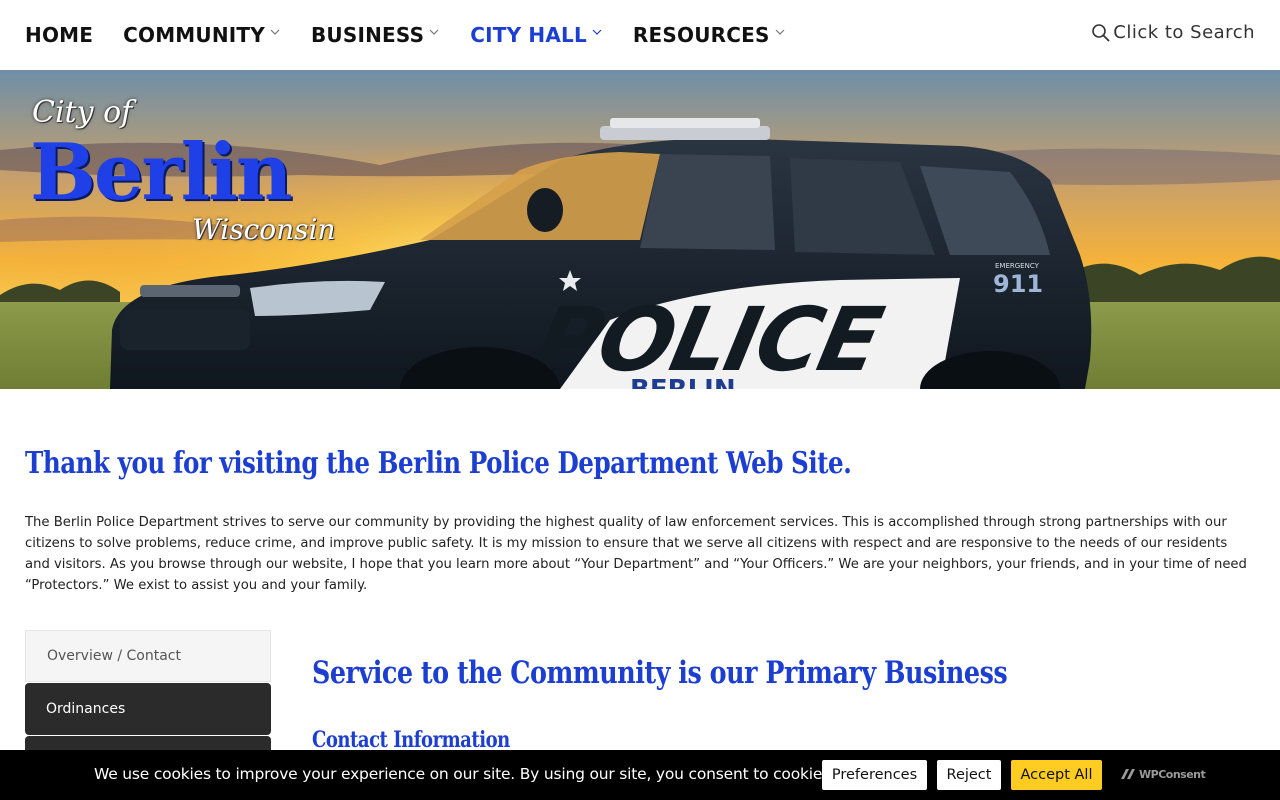  I want to click on nav-item-community: COMMUNITY, so click(202, 35).